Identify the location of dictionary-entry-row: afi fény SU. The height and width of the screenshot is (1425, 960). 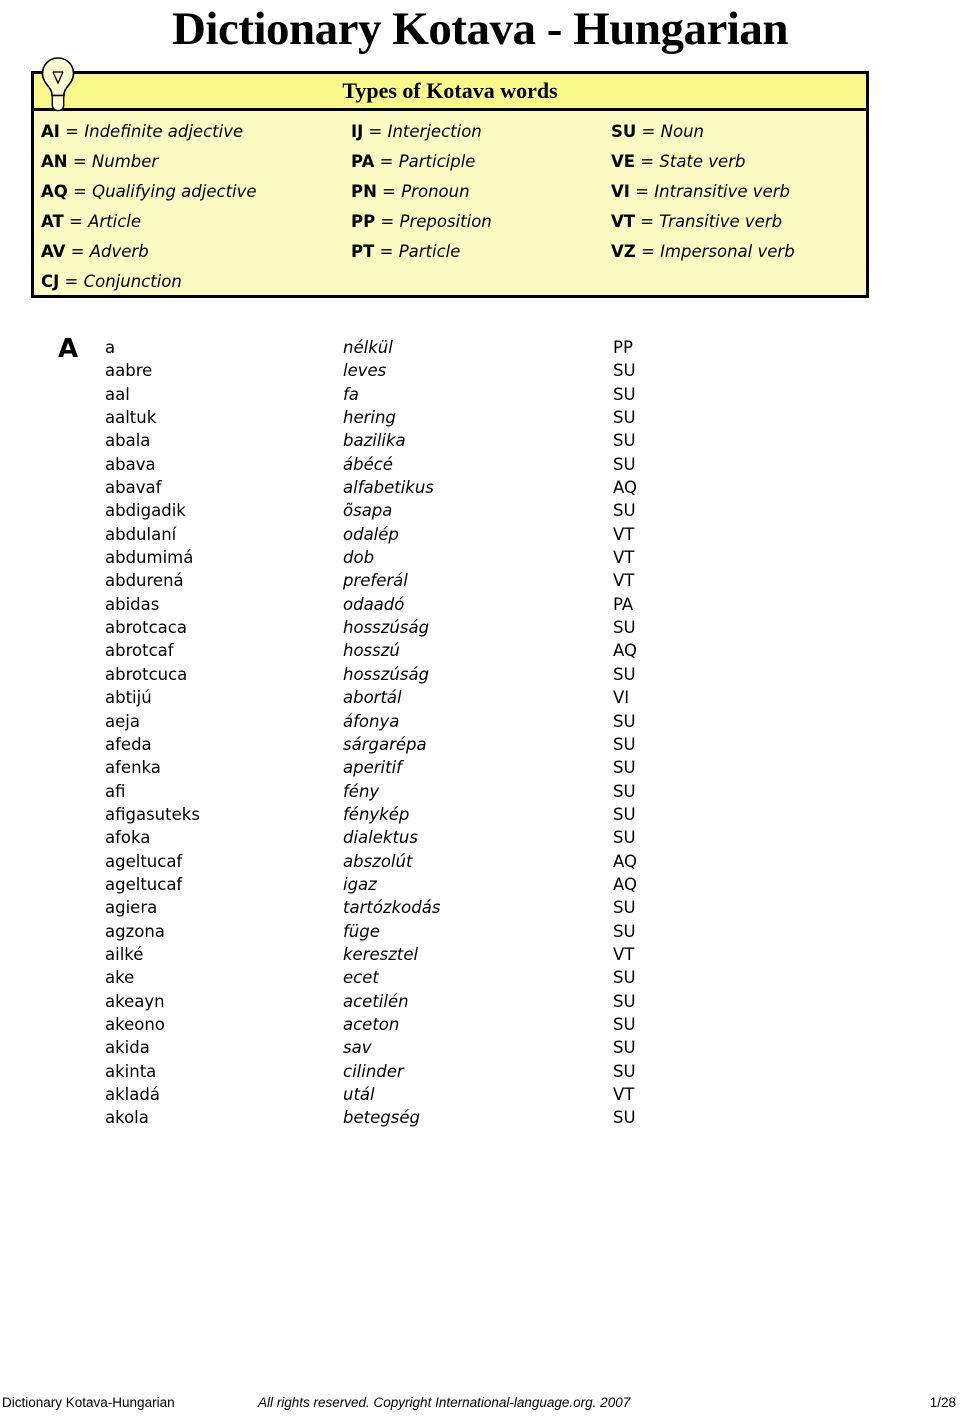
(480, 791).